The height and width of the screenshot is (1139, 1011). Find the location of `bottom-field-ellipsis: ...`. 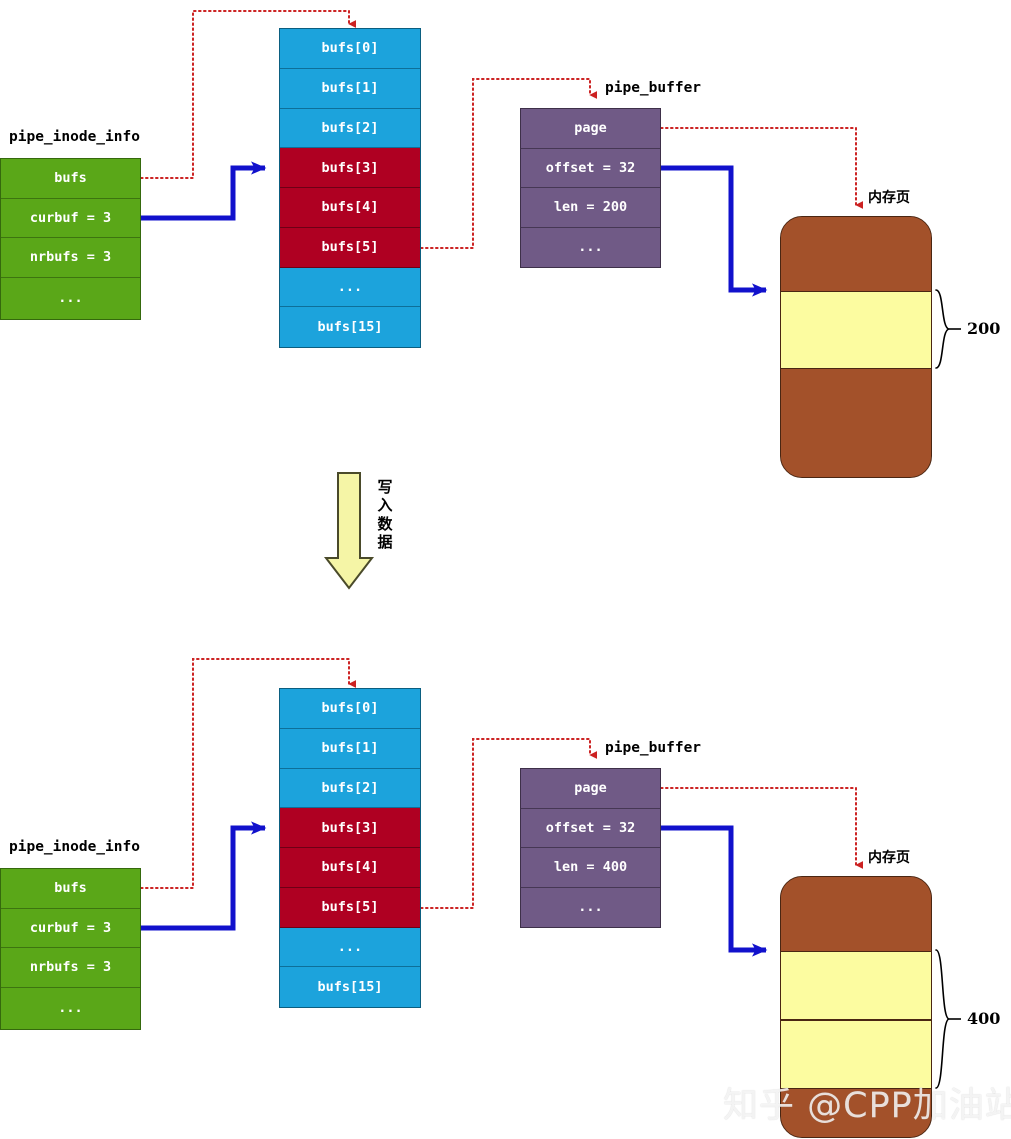

bottom-field-ellipsis: ... is located at coordinates (70, 1008).